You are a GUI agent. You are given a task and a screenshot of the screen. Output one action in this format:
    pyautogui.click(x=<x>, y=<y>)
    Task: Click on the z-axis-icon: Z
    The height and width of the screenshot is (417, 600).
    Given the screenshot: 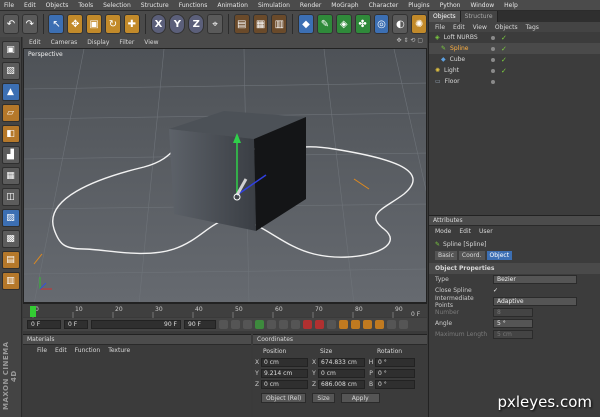 What is the action you would take?
    pyautogui.click(x=196, y=24)
    